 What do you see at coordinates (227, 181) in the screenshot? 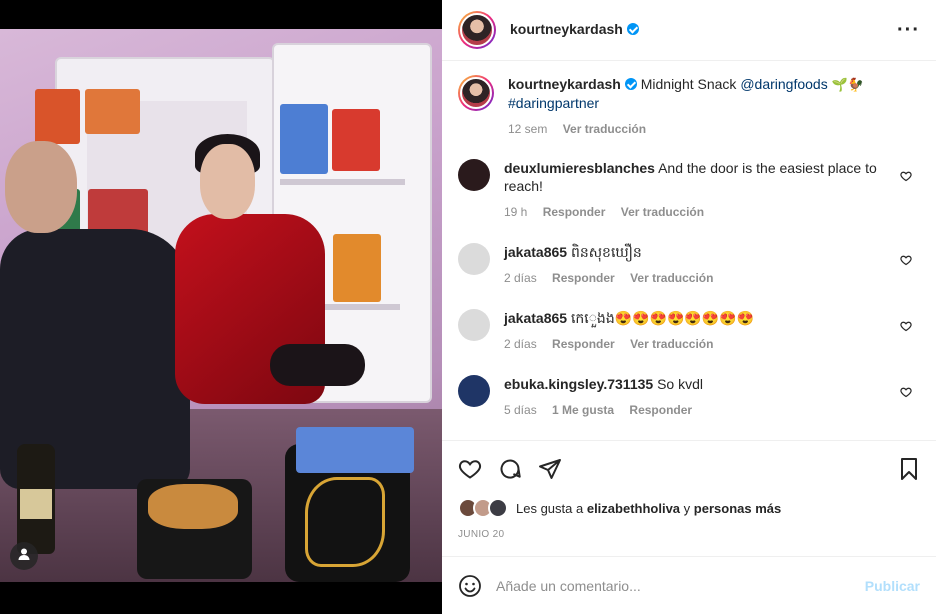
I see `photo-woman-head` at bounding box center [227, 181].